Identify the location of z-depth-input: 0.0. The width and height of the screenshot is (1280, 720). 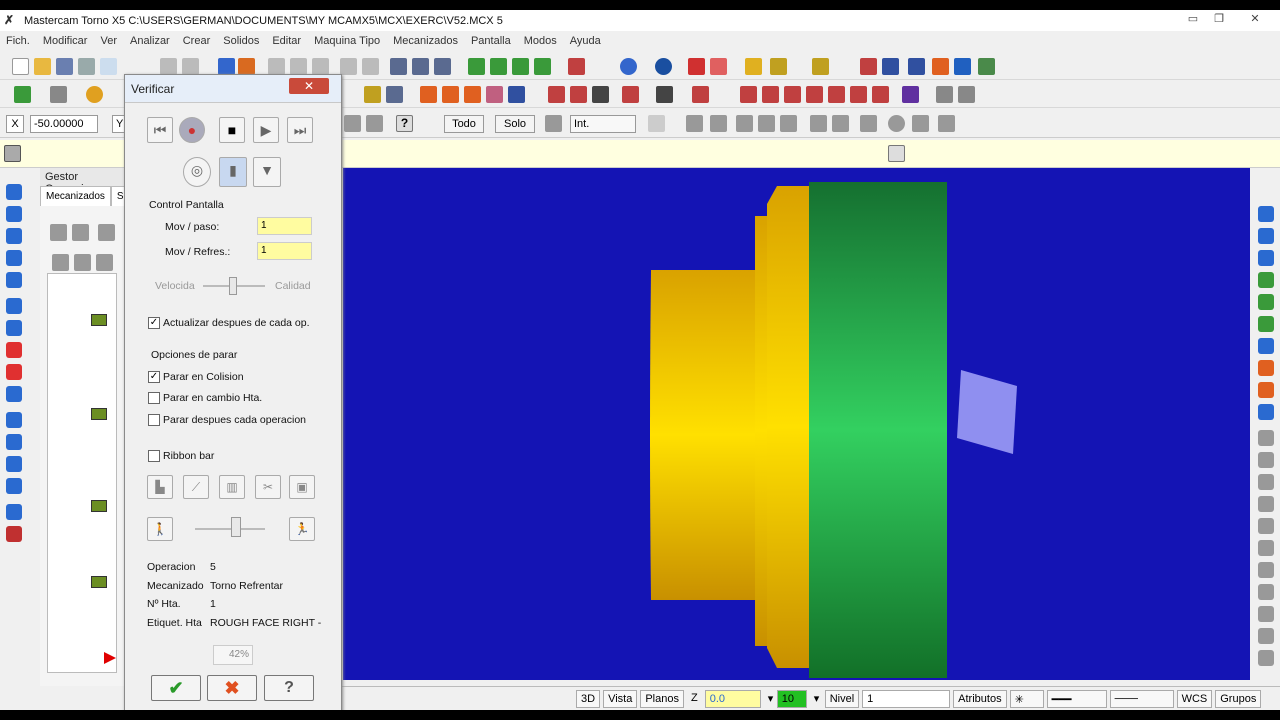
(732, 698).